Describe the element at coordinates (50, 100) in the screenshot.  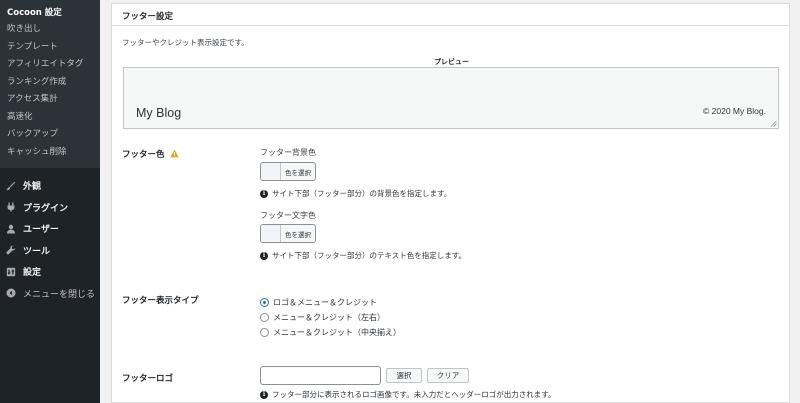
I see `submenu-item-access-stats: アクセス集計` at that location.